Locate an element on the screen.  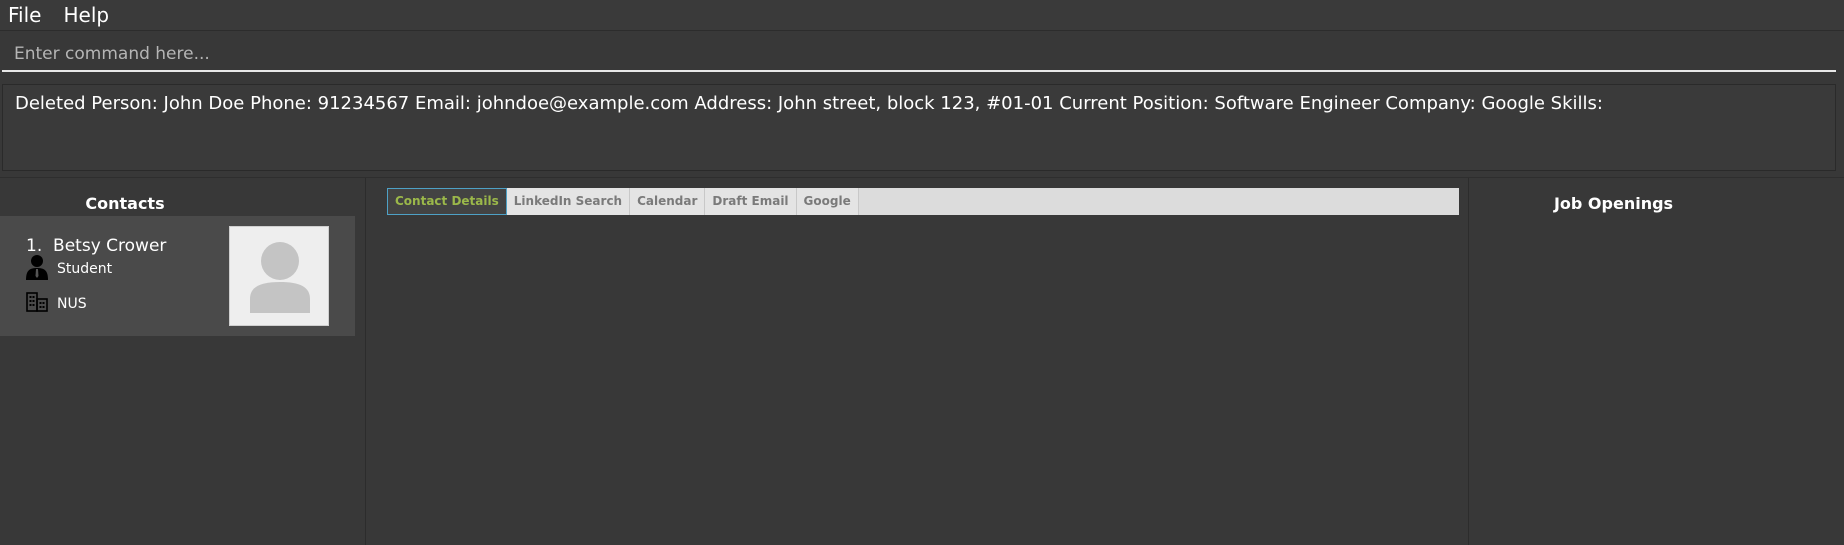
building-icon is located at coordinates (37, 304).